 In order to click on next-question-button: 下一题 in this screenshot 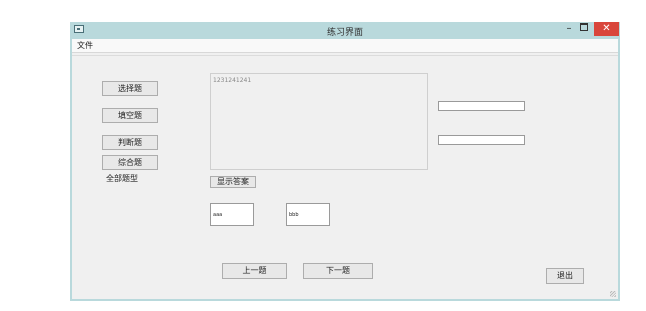, I will do `click(338, 271)`.